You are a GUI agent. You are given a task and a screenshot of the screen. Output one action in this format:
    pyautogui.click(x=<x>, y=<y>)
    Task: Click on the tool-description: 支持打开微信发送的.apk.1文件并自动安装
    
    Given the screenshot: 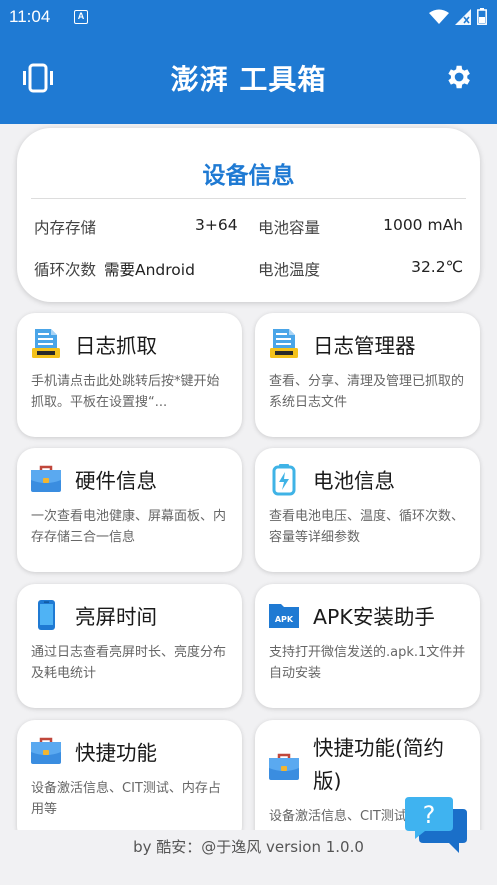 What is the action you would take?
    pyautogui.click(x=367, y=663)
    